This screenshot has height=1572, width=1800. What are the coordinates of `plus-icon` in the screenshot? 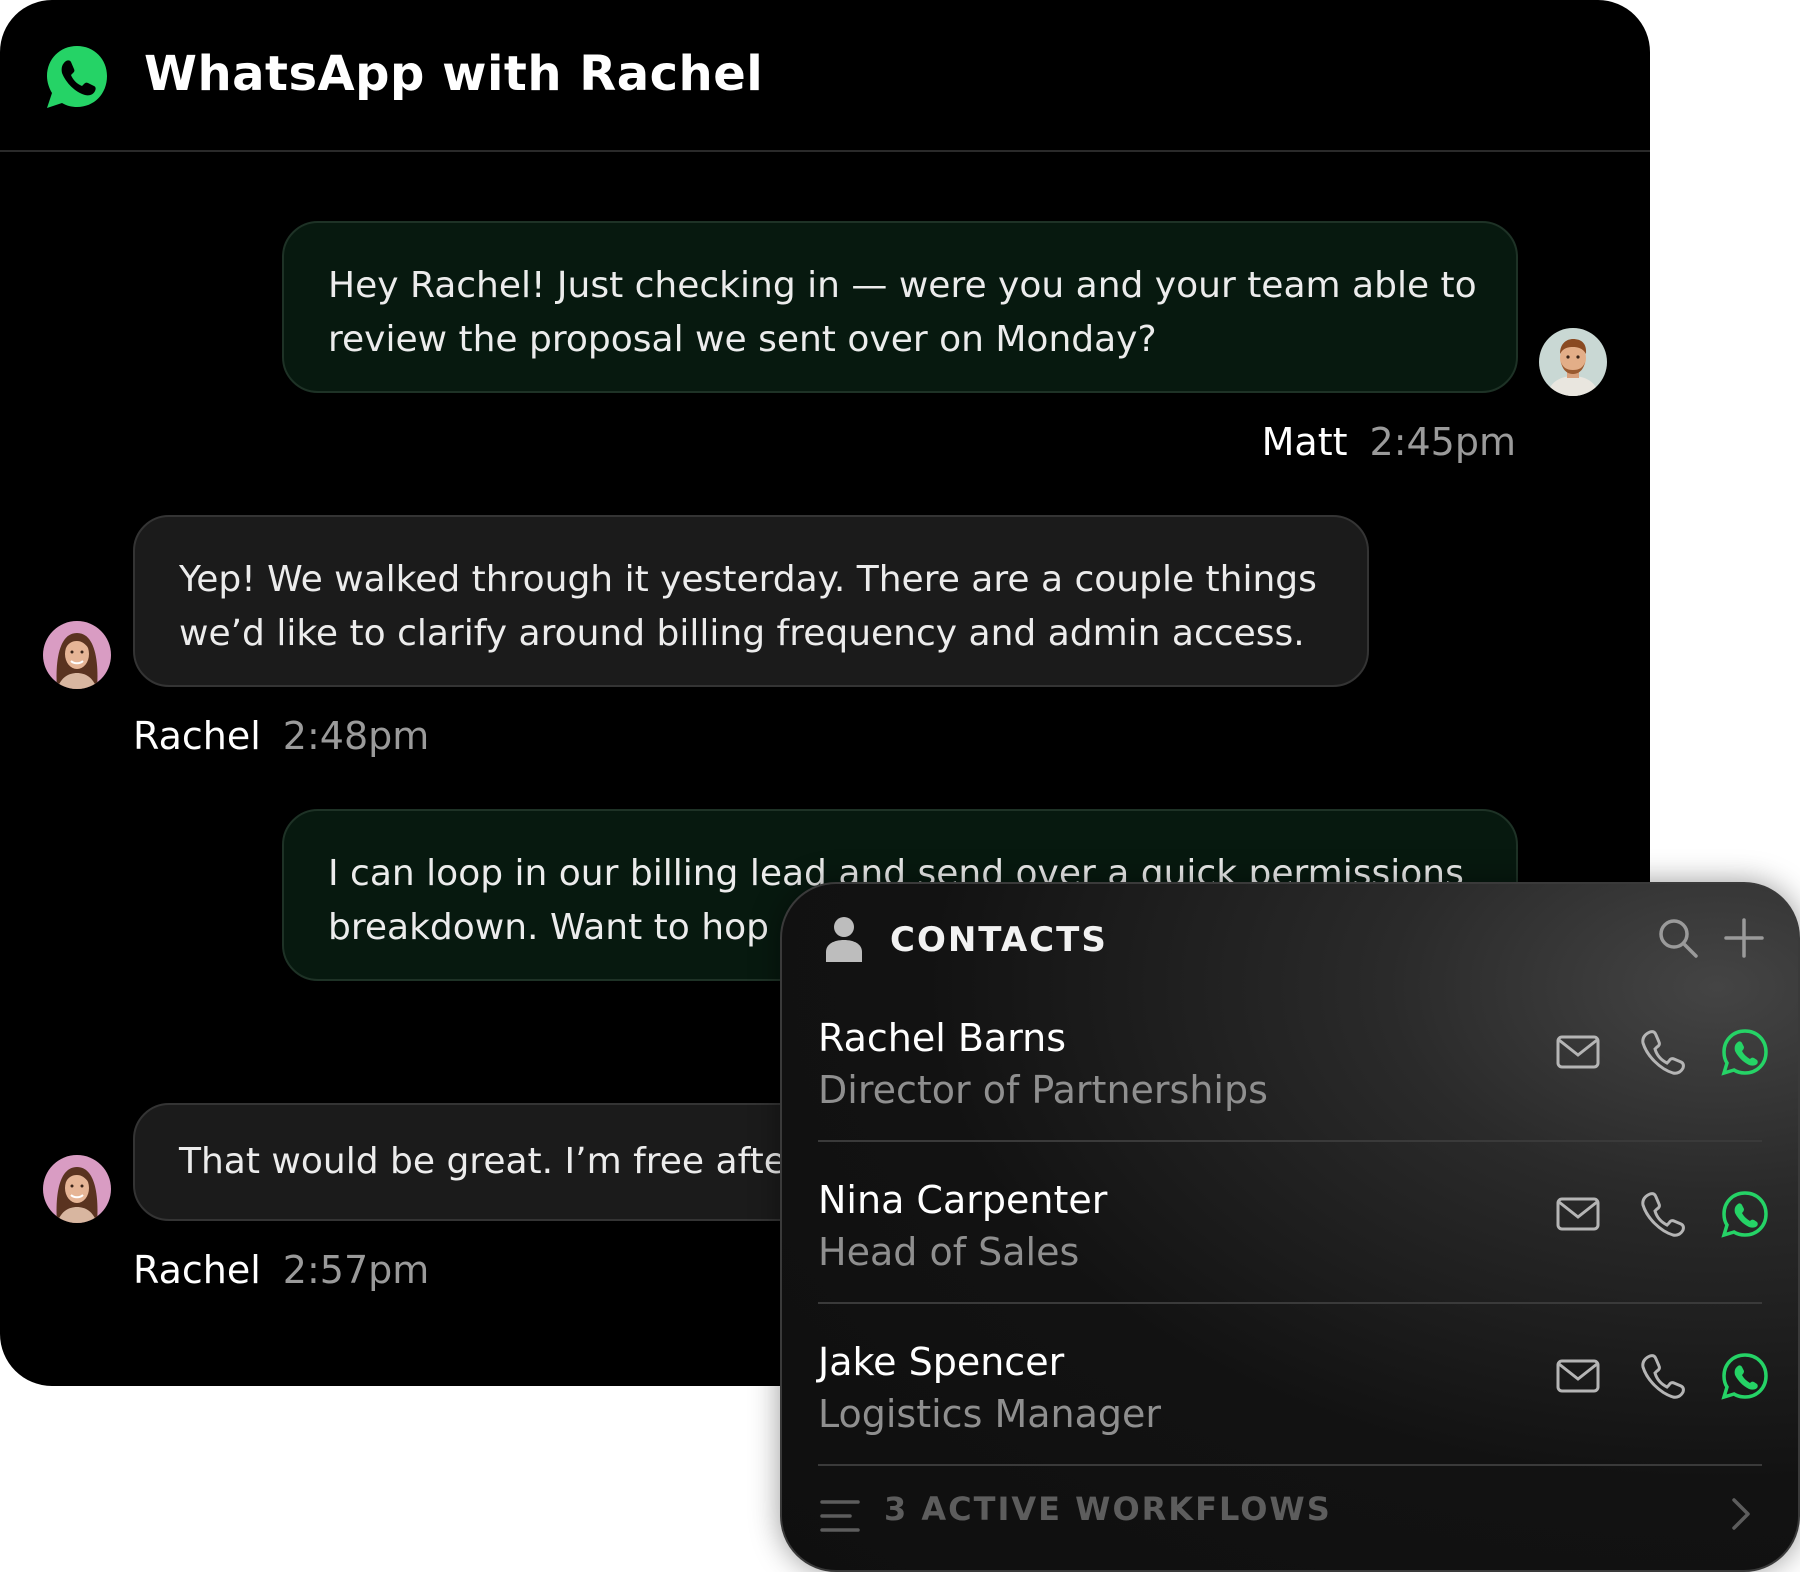 It's located at (1744, 938).